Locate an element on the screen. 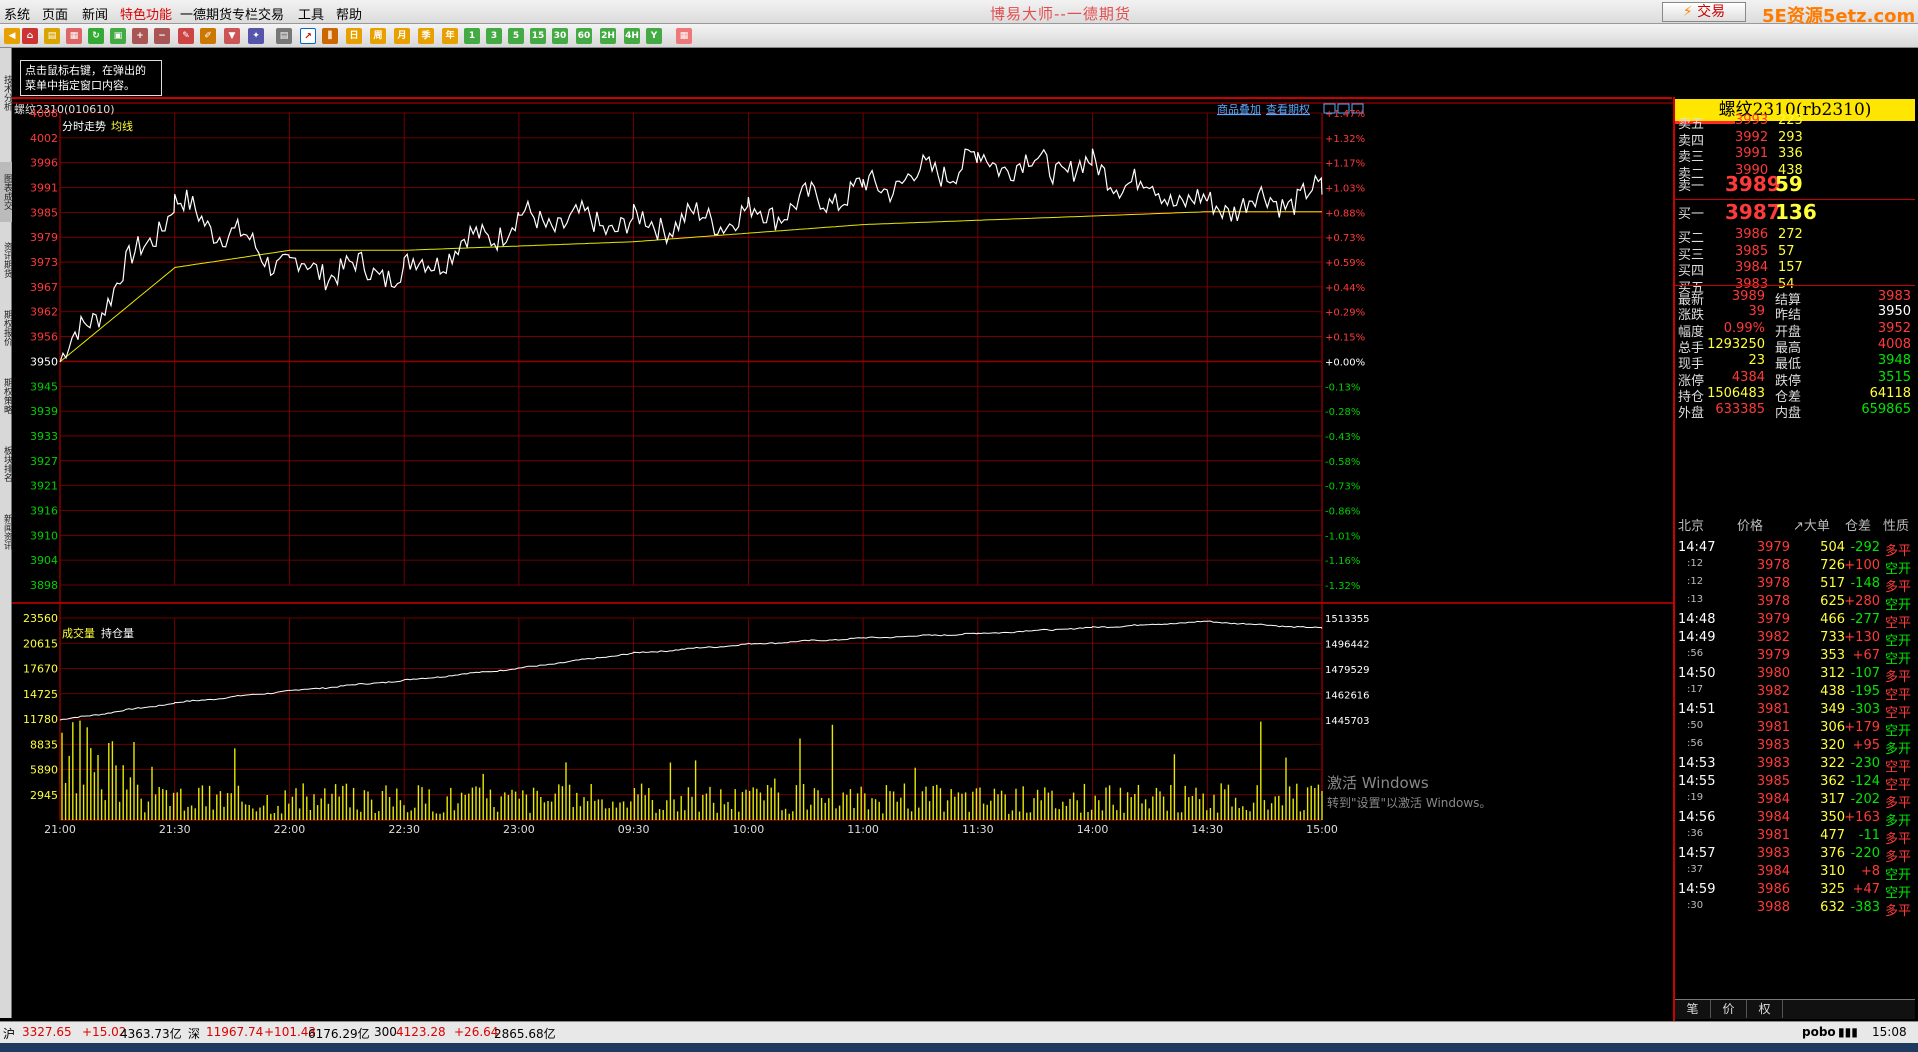 This screenshot has width=1918, height=1052. ask-volume: 59 is located at coordinates (1789, 184).